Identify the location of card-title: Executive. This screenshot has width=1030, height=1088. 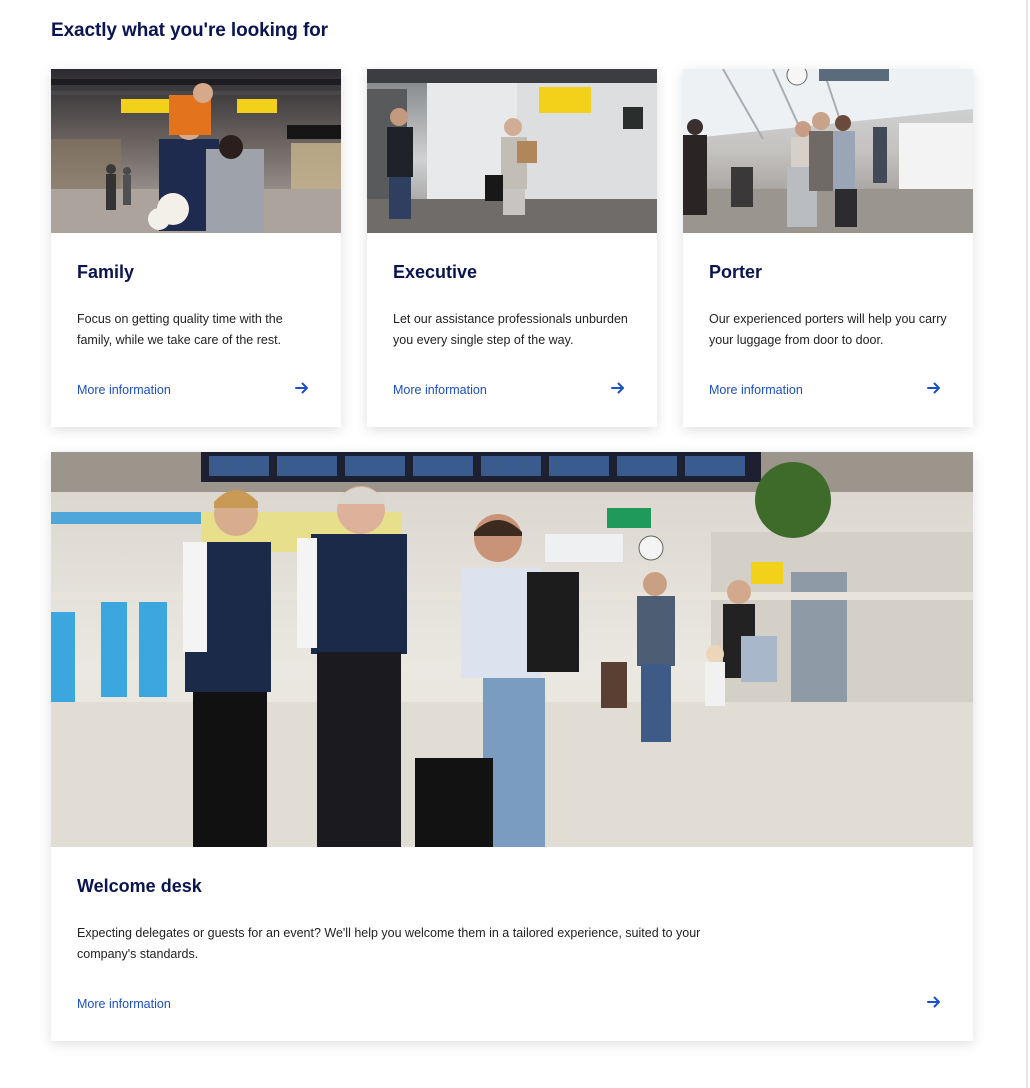
(435, 272).